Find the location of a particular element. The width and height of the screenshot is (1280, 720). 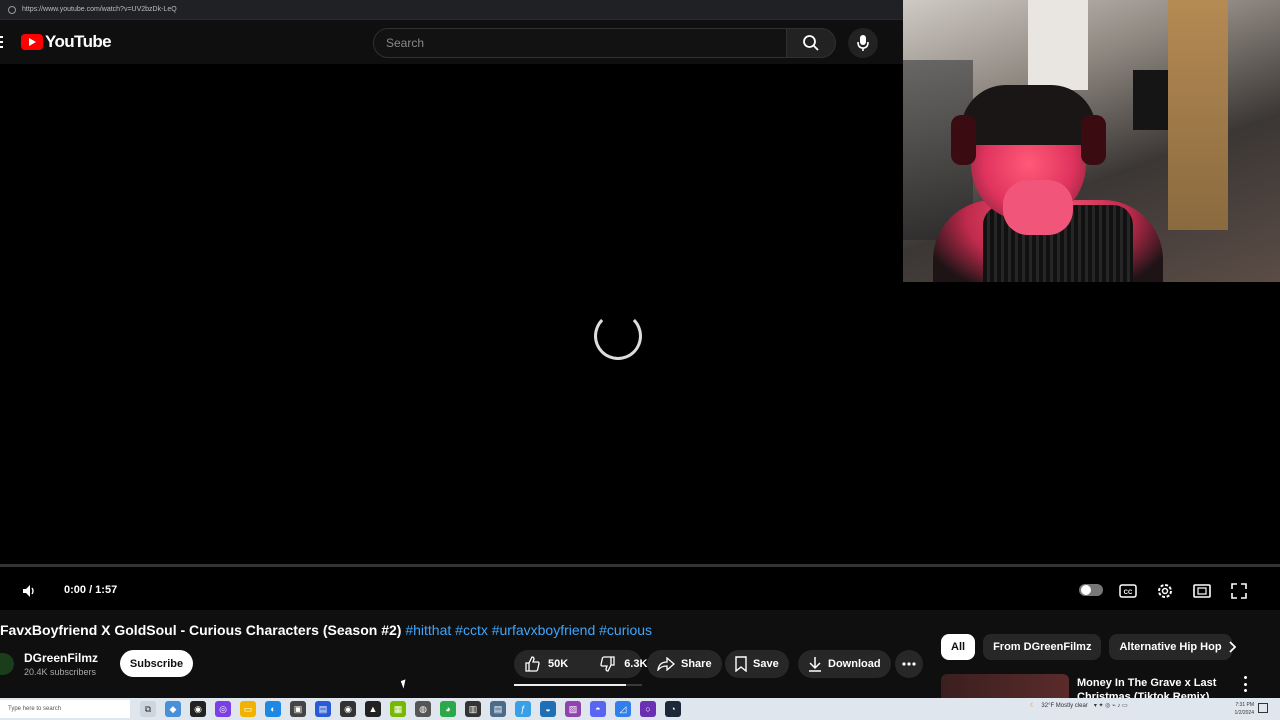

edge-icon: ◒ is located at coordinates (548, 709).